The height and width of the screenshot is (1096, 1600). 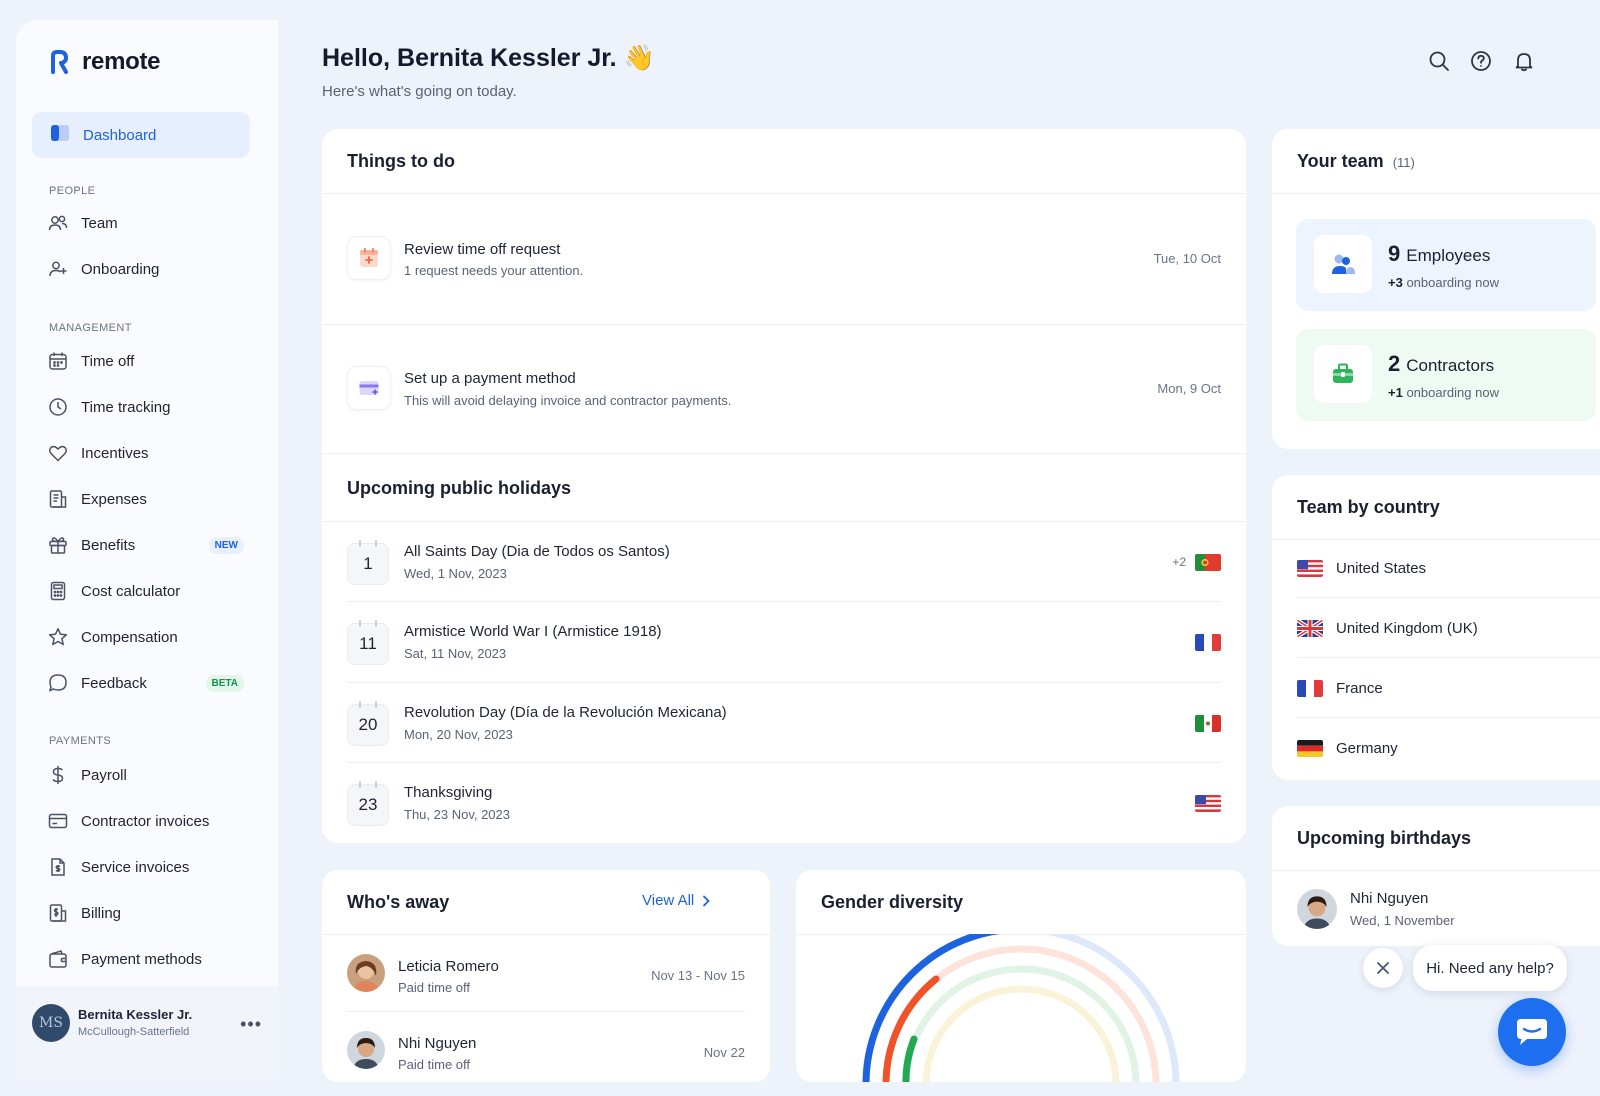 I want to click on holiday-date: Sat, 11 Nov, 2023, so click(x=455, y=653).